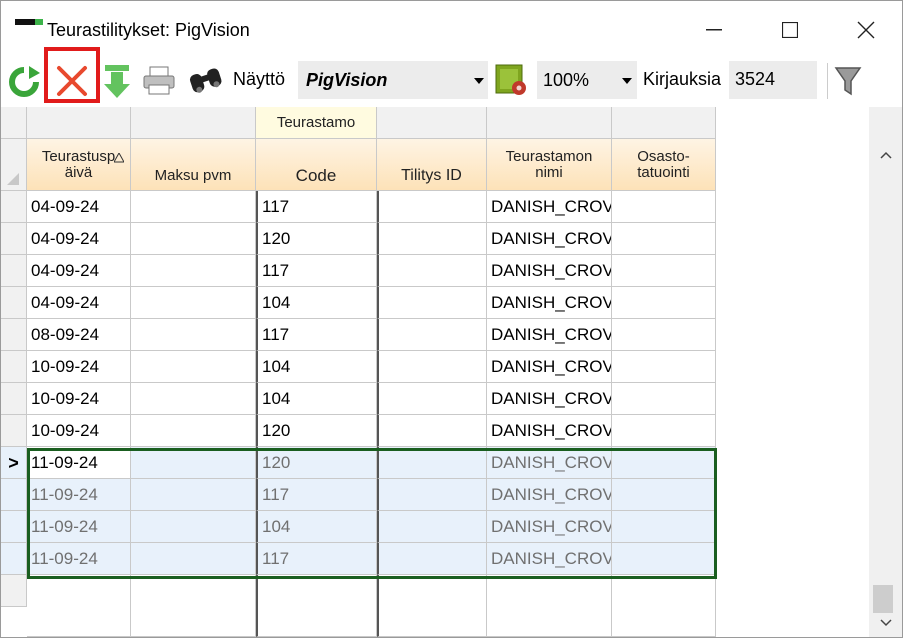 The image size is (903, 638). I want to click on report-settings-button, so click(511, 80).